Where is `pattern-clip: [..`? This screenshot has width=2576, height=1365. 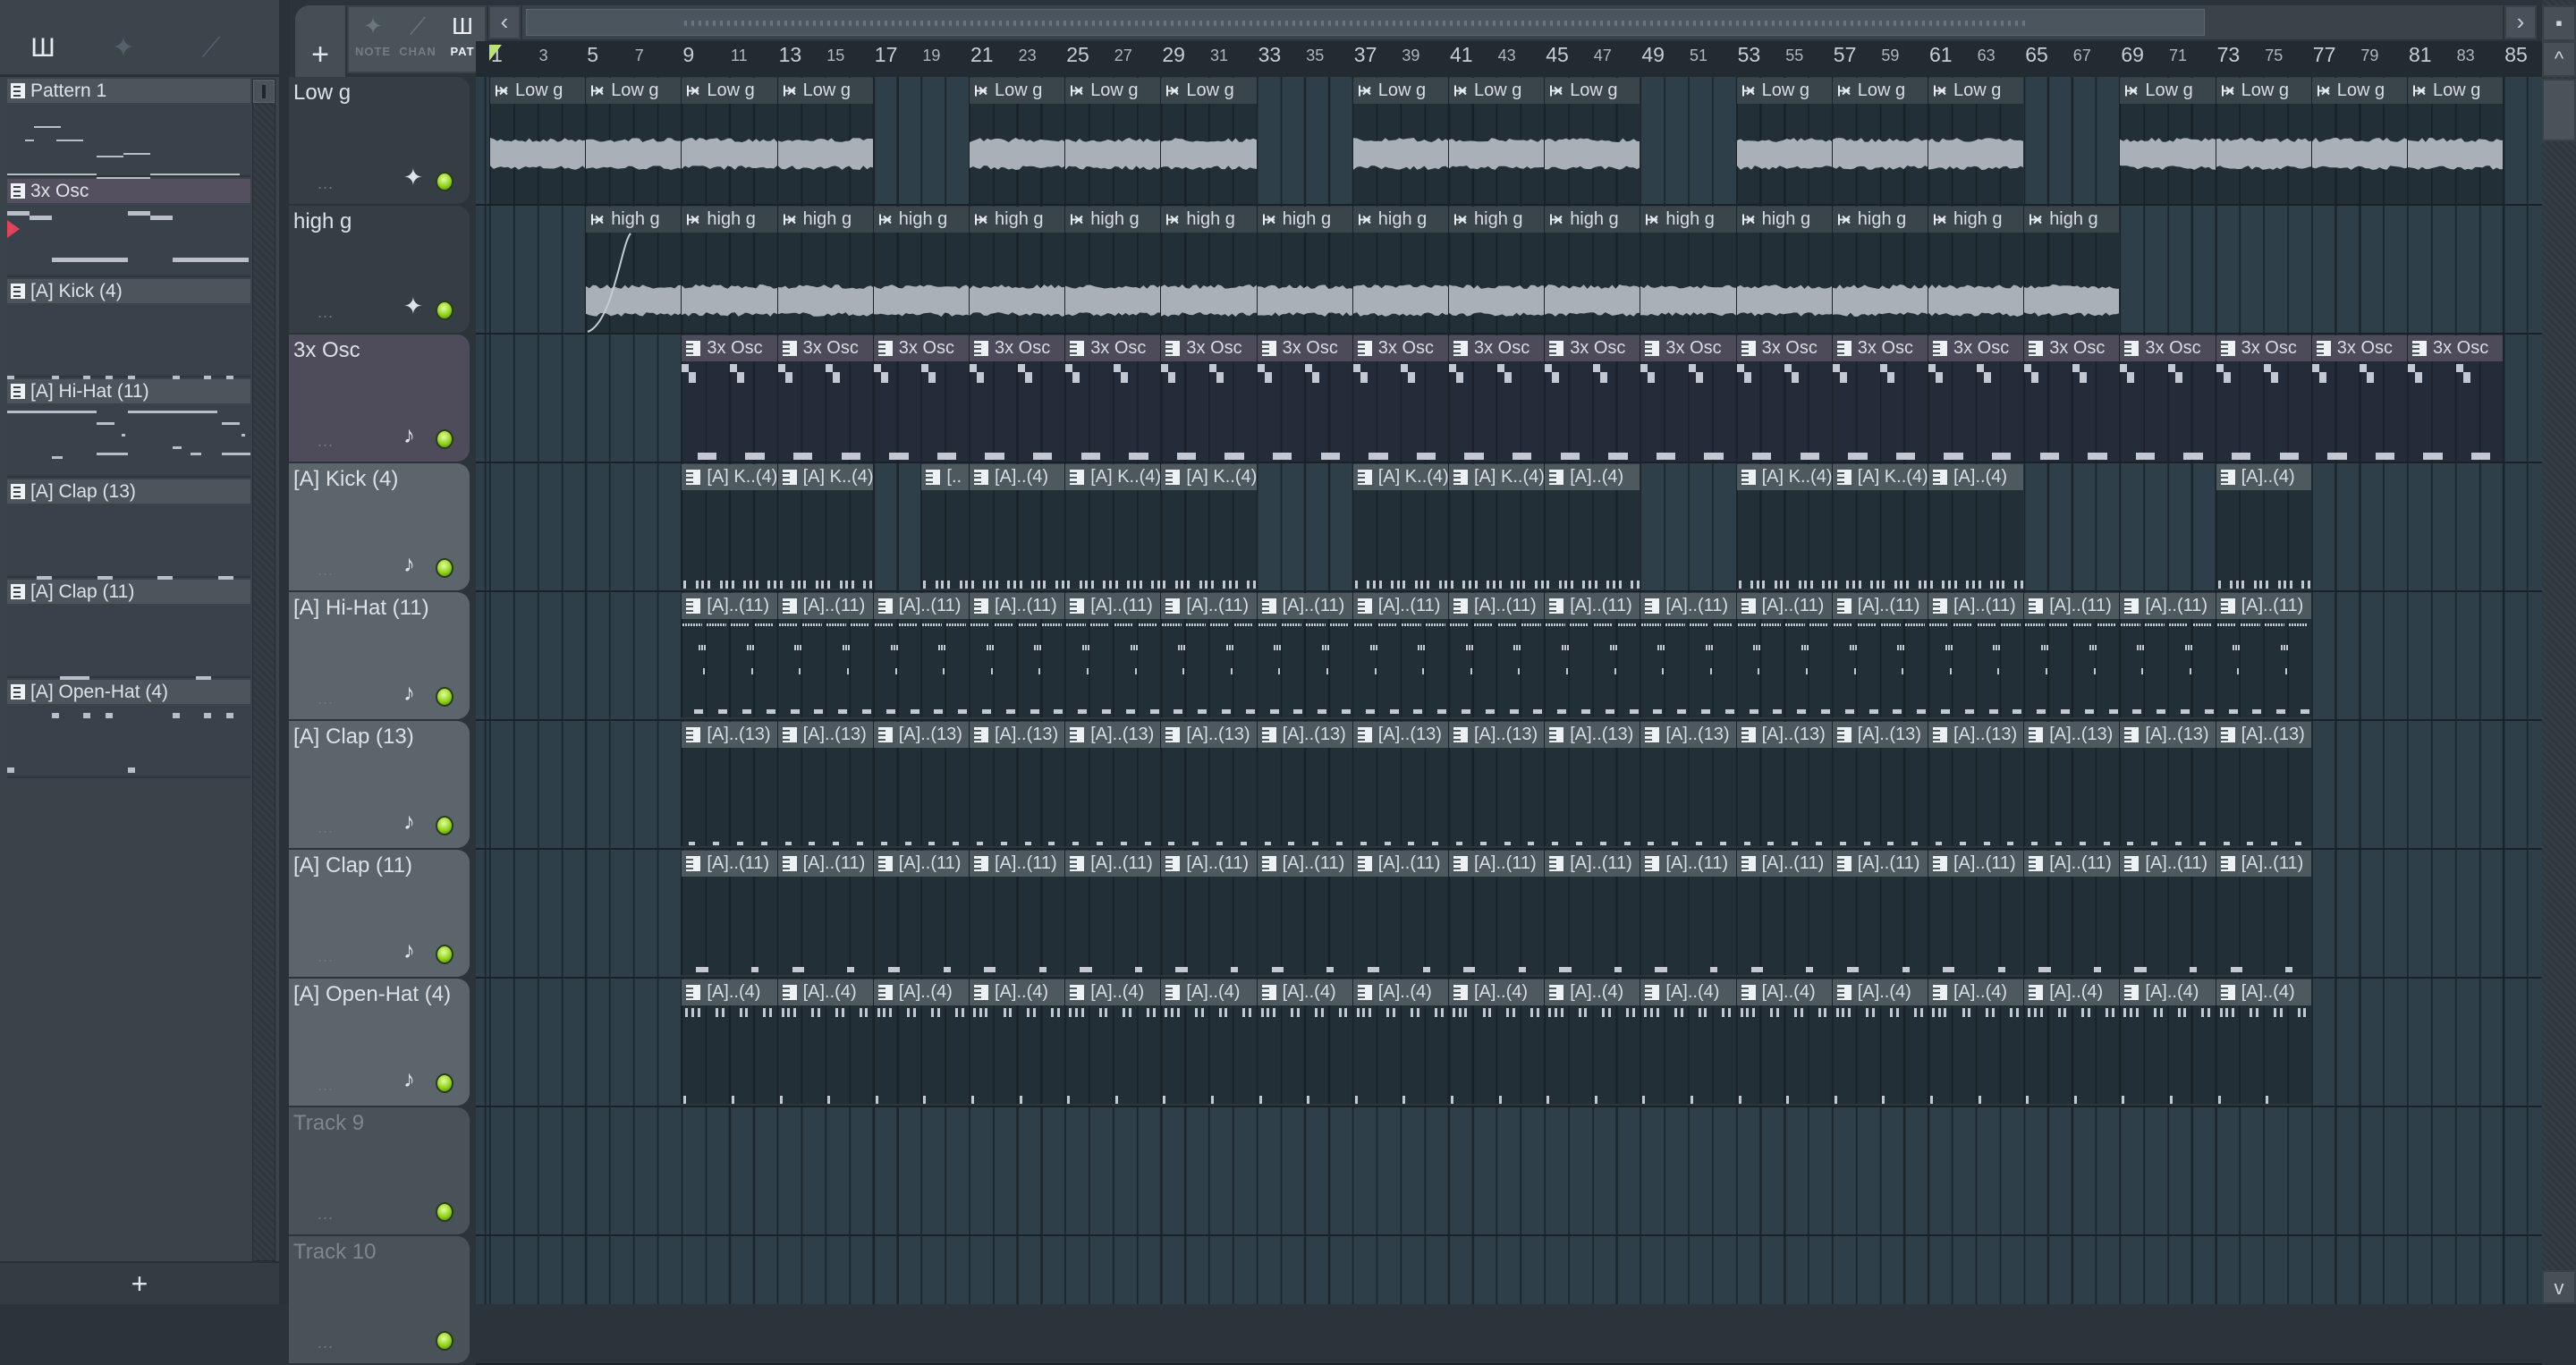 pattern-clip: [.. is located at coordinates (944, 527).